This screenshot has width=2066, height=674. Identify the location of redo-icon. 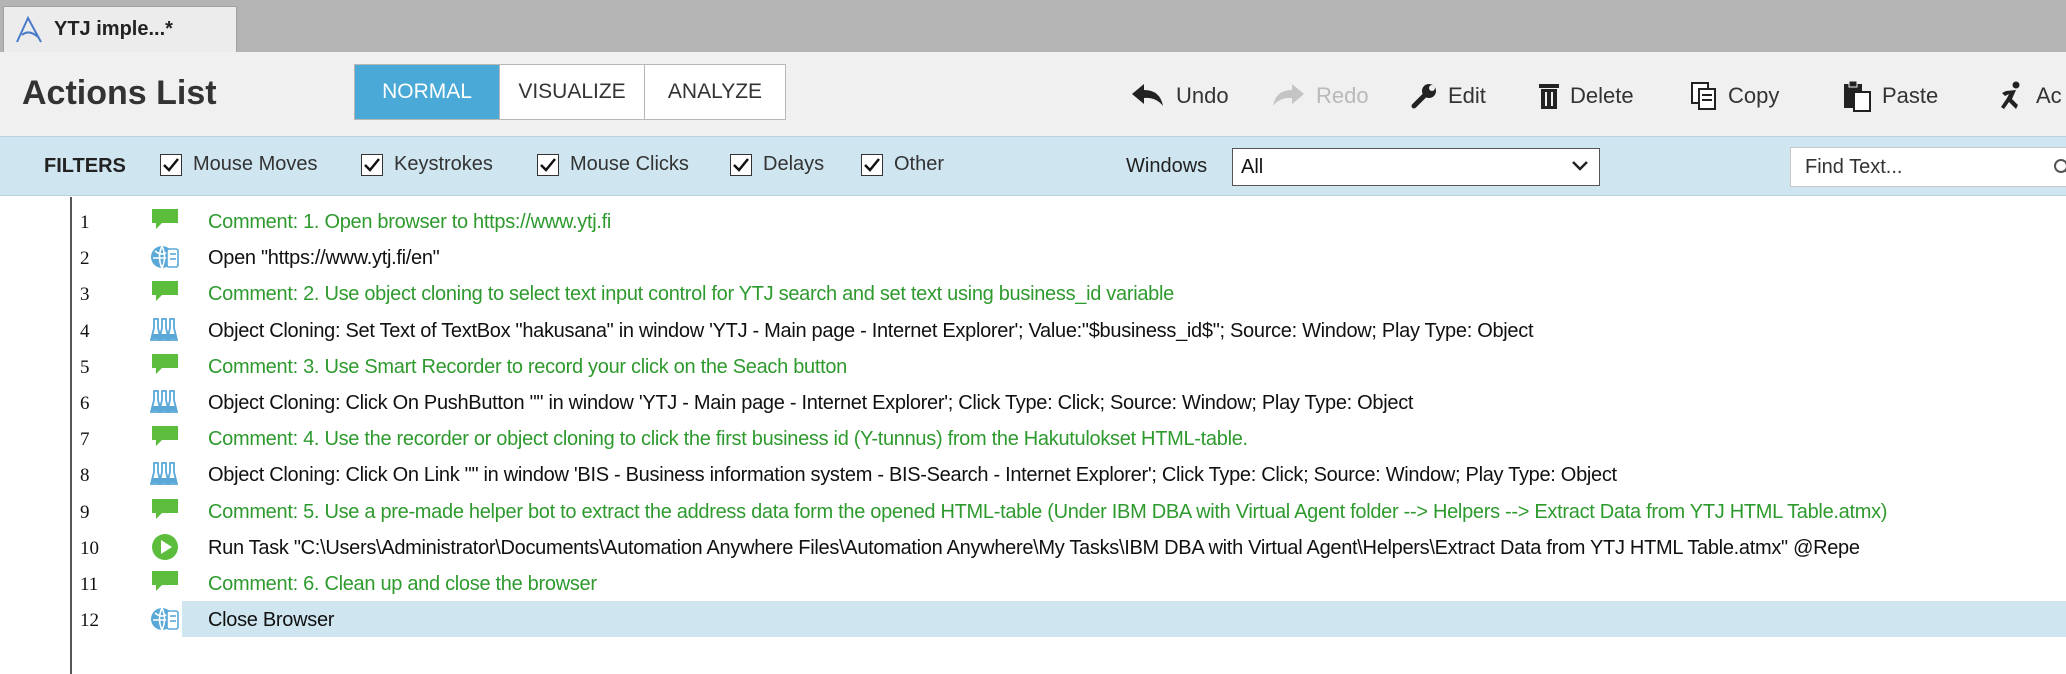
(1288, 95).